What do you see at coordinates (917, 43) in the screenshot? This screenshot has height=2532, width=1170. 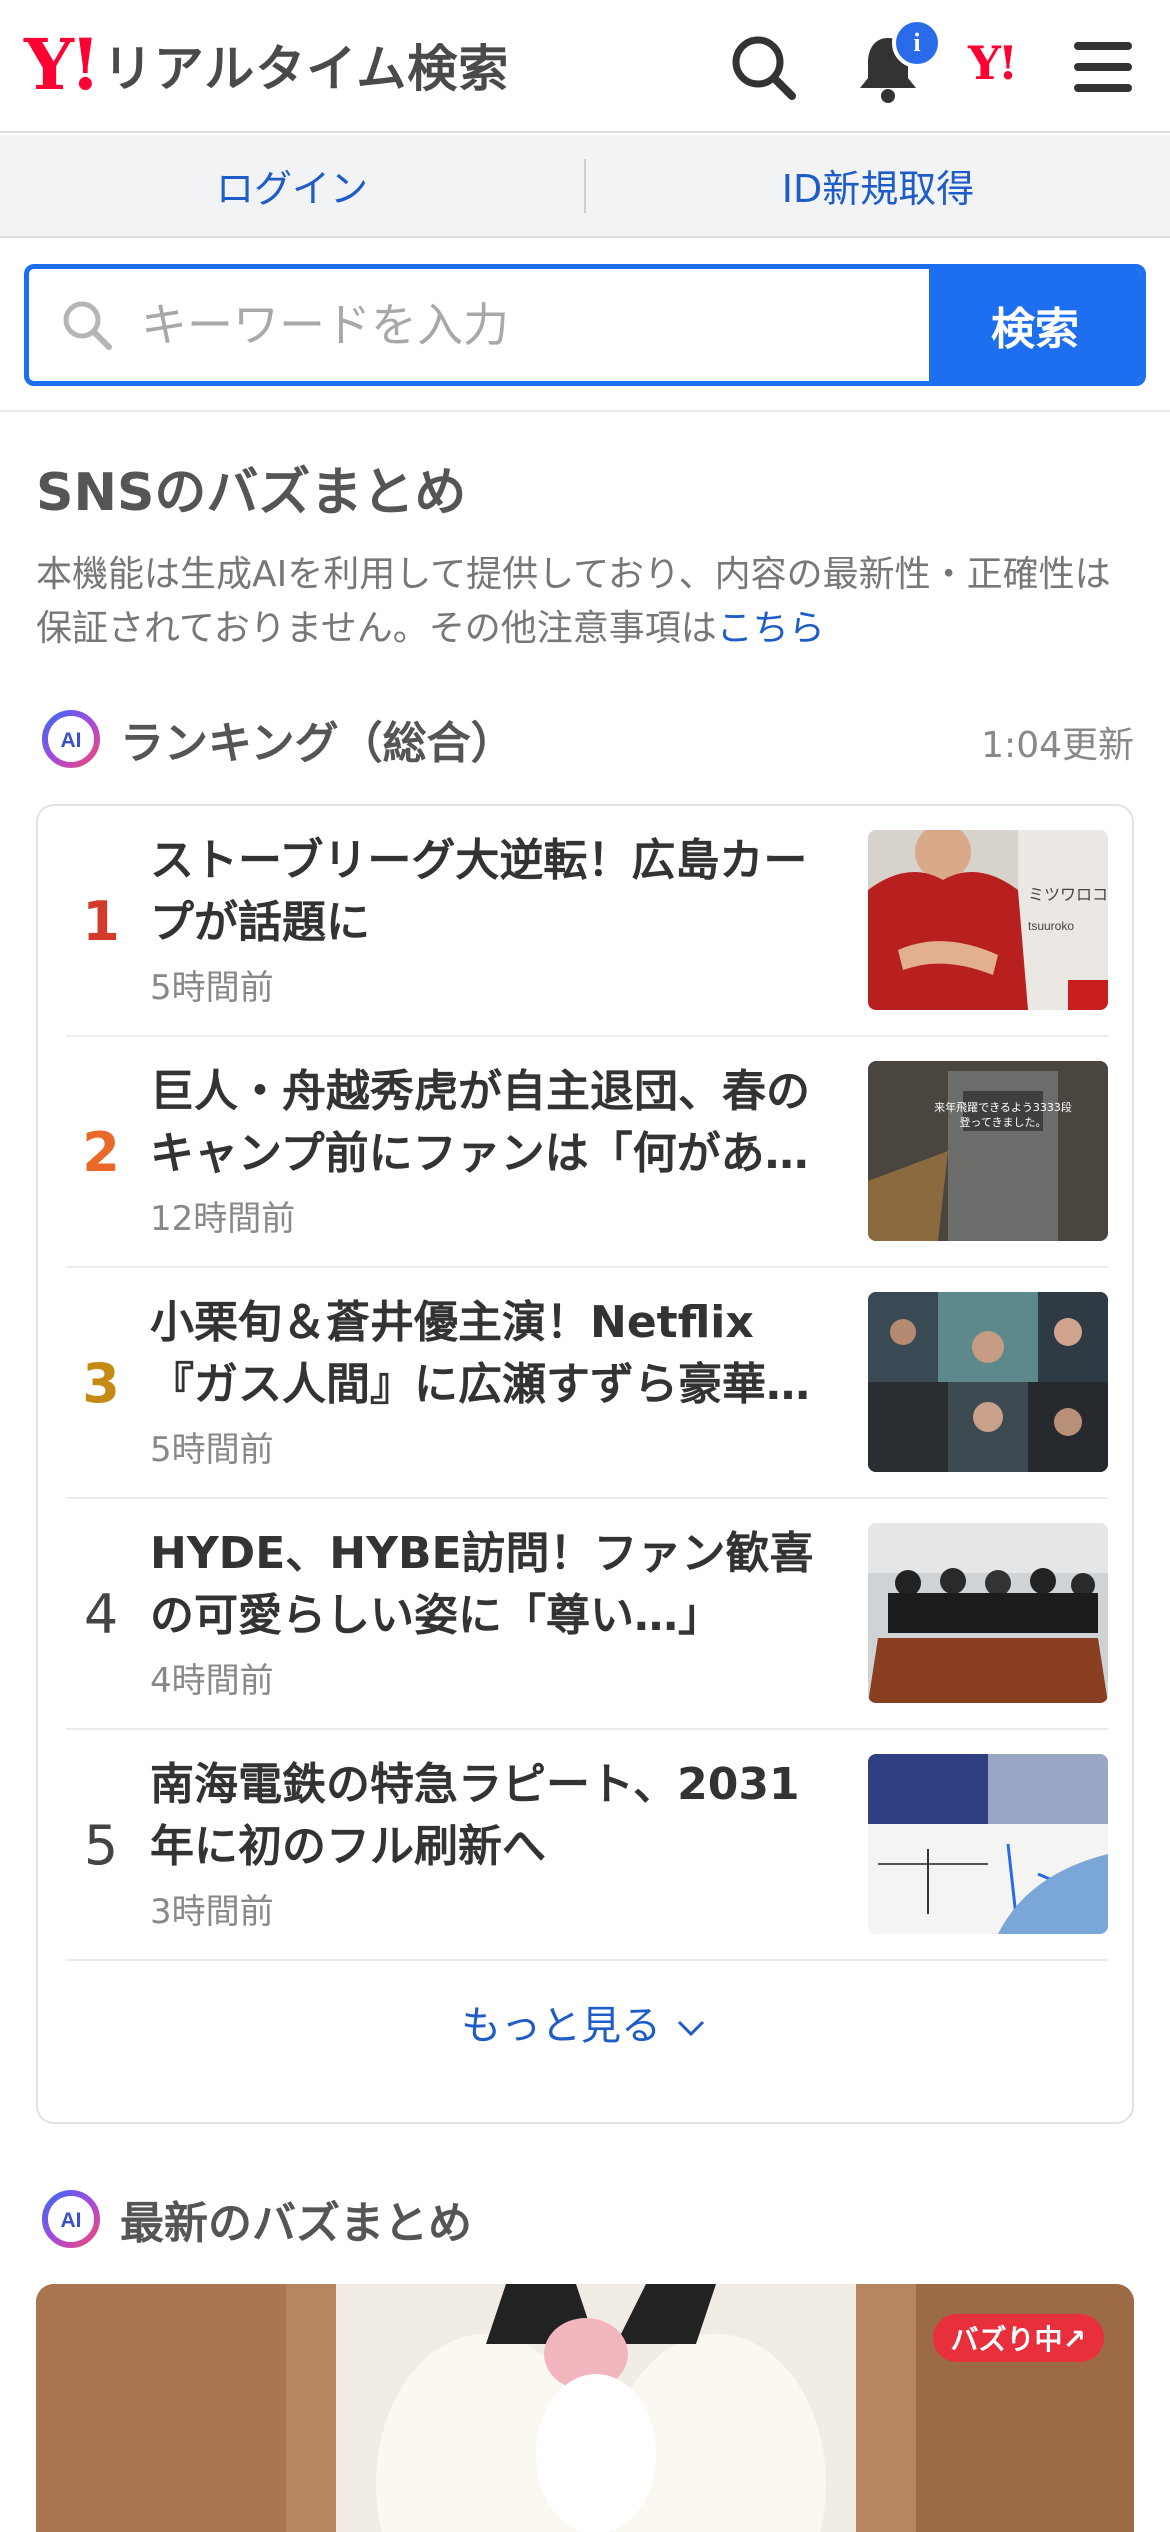 I see `notification-badge: i` at bounding box center [917, 43].